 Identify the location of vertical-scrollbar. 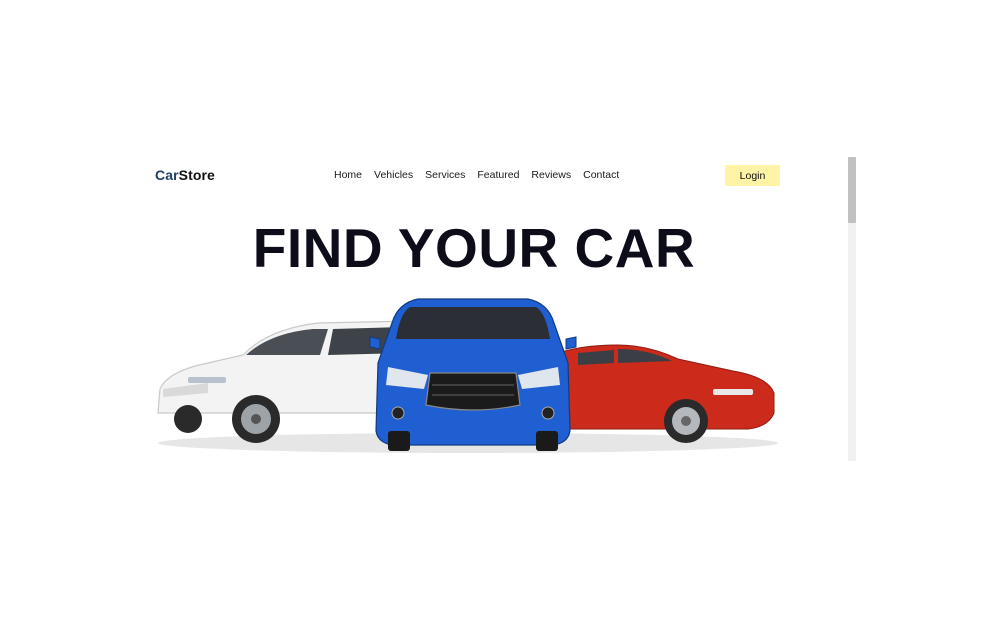
(852, 309).